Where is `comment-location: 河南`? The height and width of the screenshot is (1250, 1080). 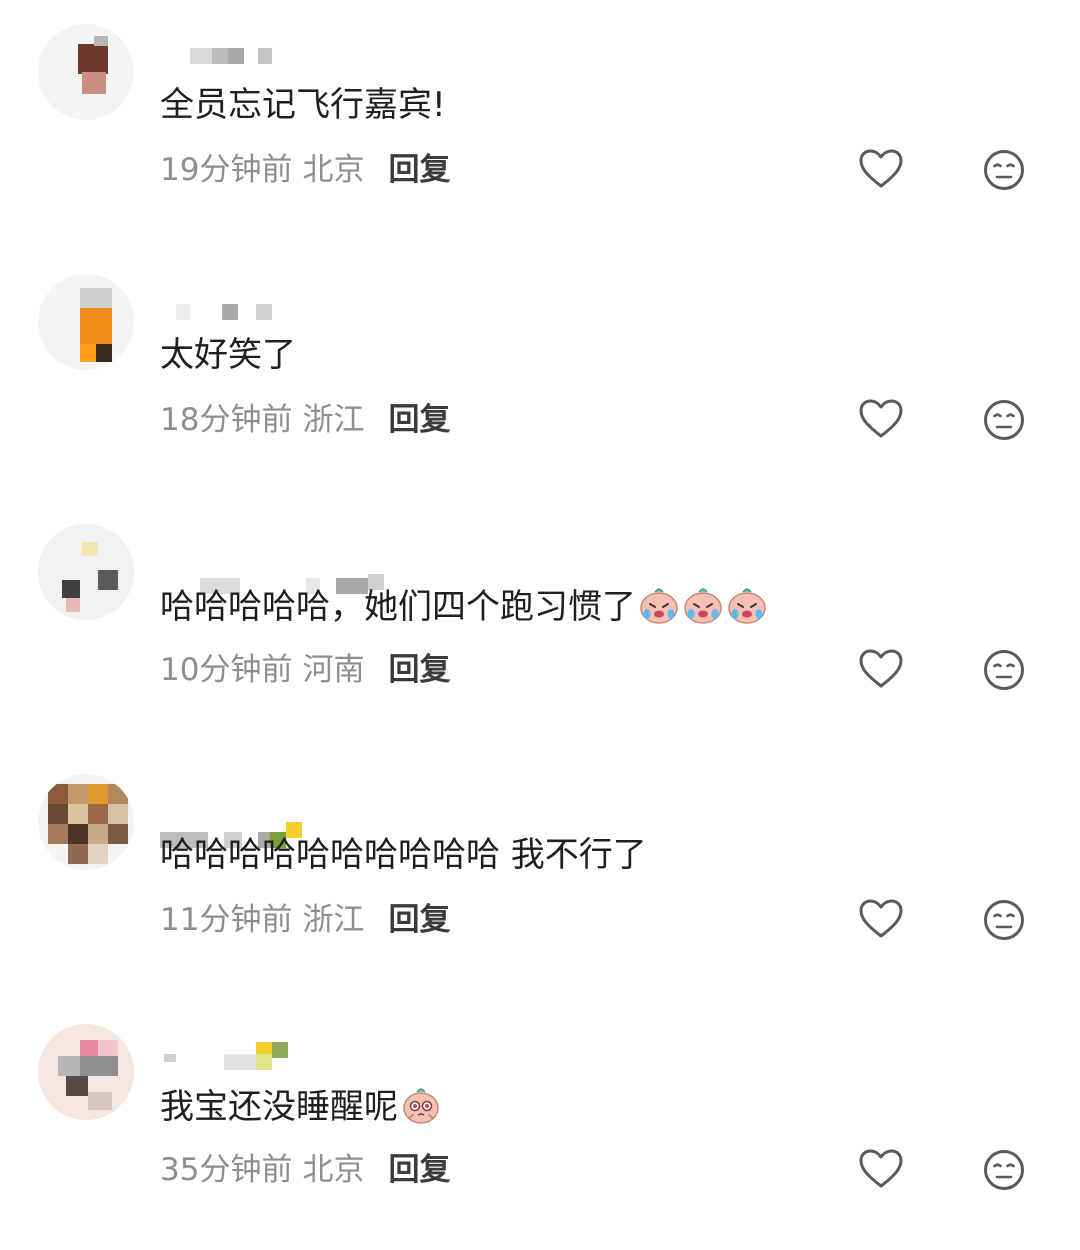
comment-location: 河南 is located at coordinates (333, 670).